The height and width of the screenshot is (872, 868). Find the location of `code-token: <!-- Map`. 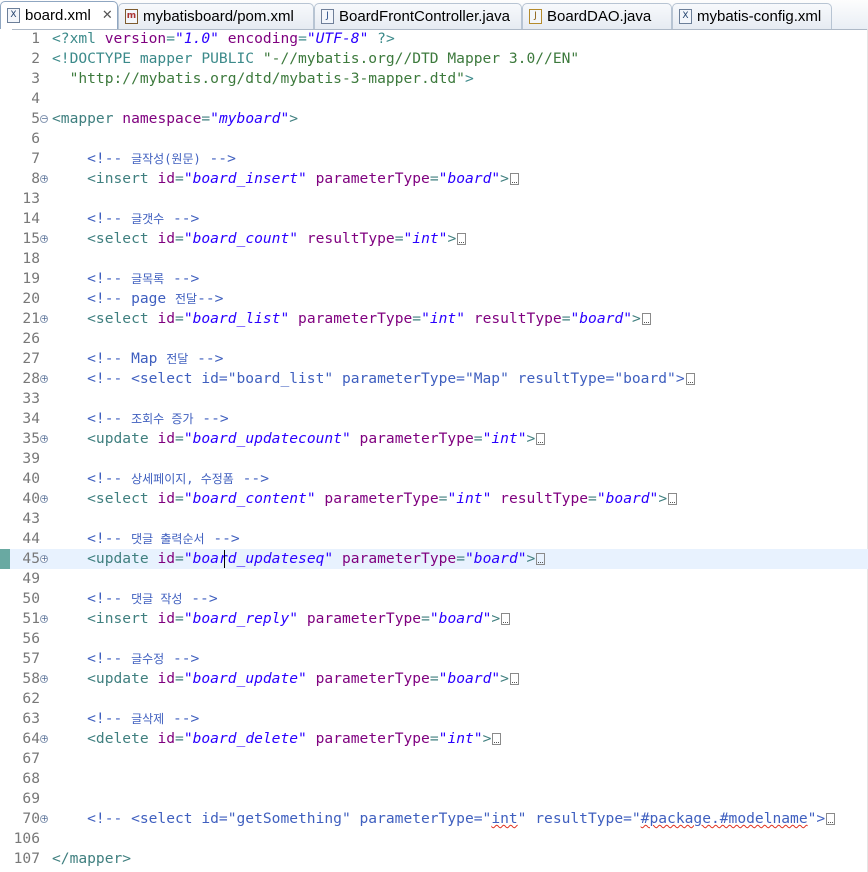

code-token: <!-- Map is located at coordinates (109, 358).